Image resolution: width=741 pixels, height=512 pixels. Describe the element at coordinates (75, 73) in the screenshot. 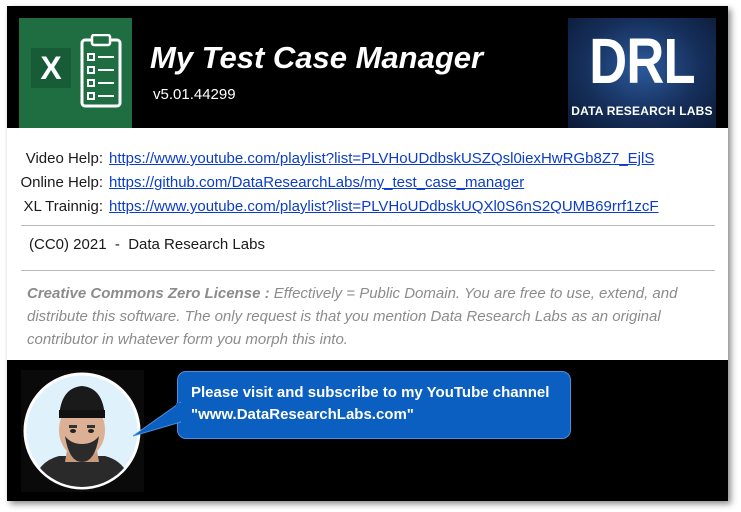

I see `excel-logo: X` at that location.